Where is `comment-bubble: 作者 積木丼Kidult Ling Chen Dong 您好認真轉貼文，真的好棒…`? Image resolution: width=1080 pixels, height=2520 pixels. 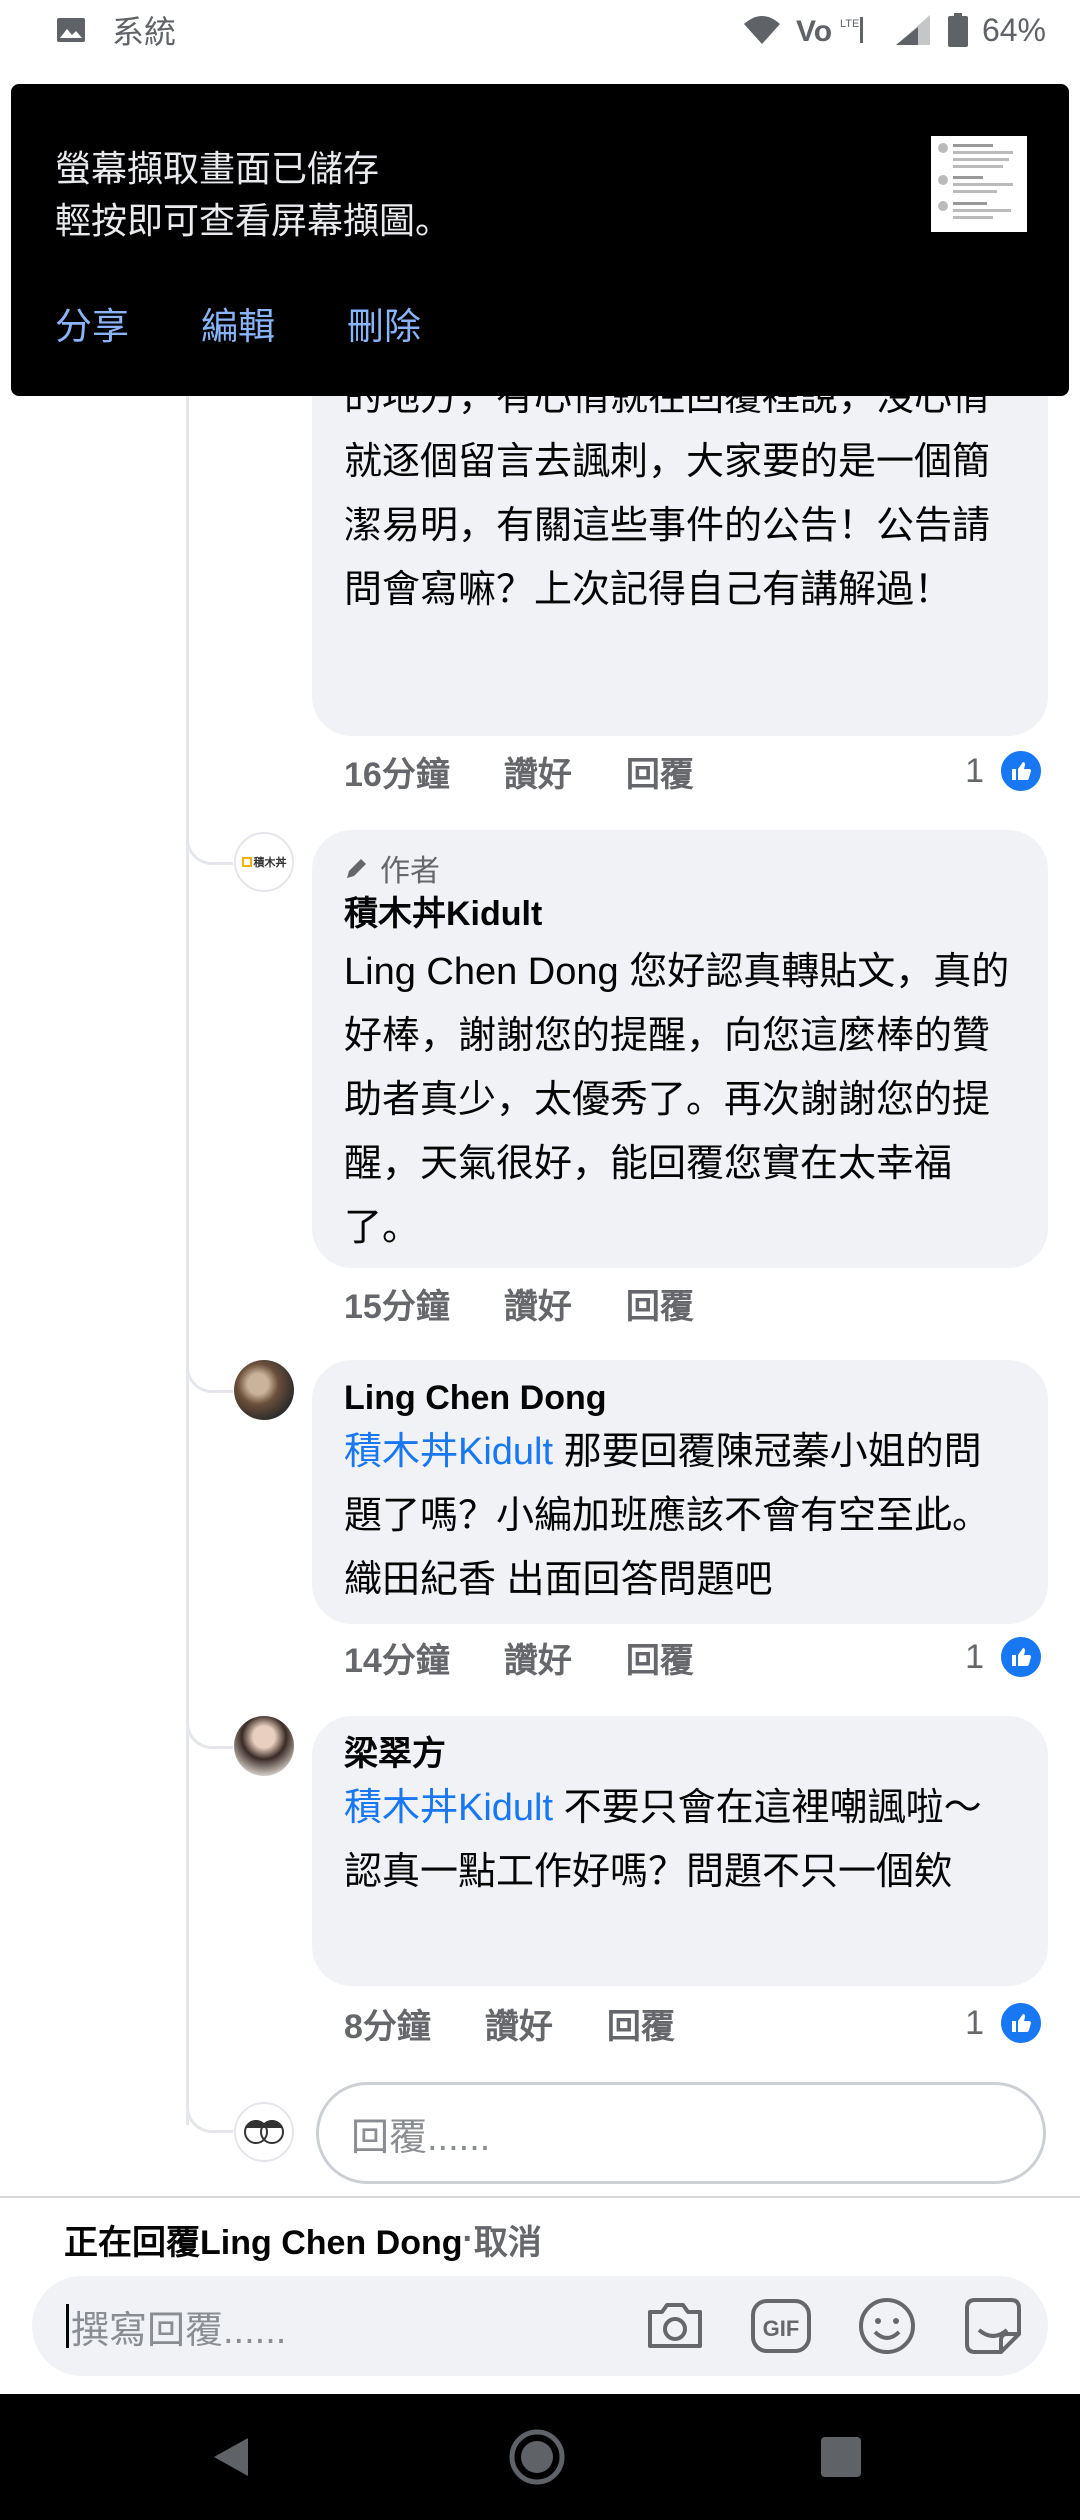 comment-bubble: 作者 積木丼Kidult Ling Chen Dong 您好認真轉貼文，真的好棒… is located at coordinates (680, 1049).